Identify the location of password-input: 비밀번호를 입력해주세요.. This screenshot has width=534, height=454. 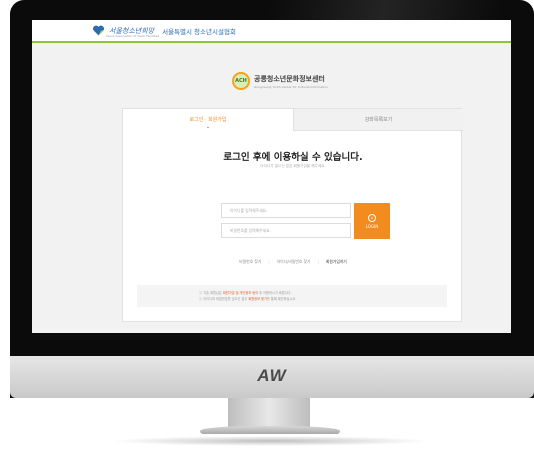
(286, 230).